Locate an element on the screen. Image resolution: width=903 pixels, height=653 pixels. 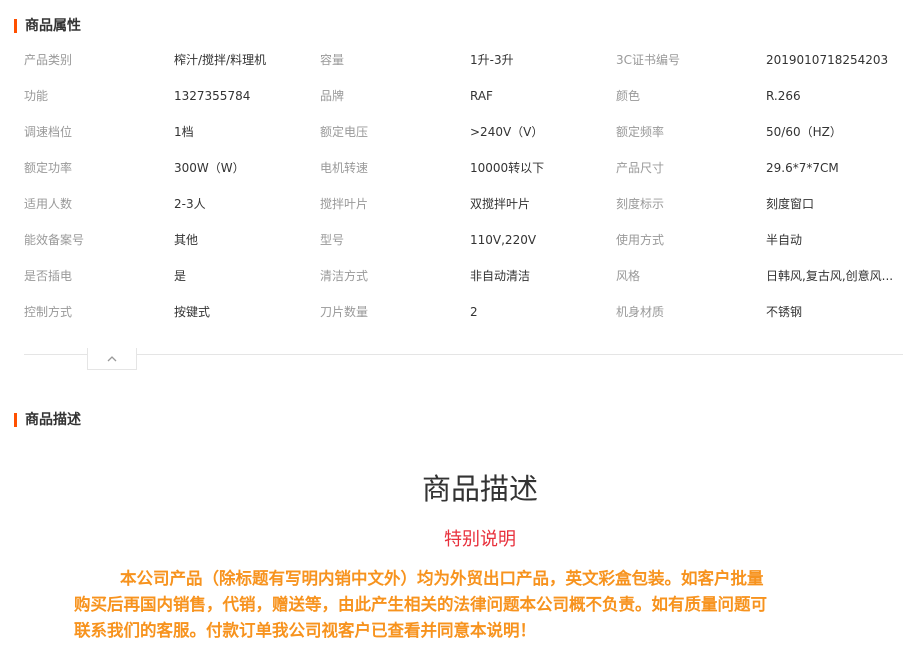
attribute-value: 300W（W） is located at coordinates (209, 168).